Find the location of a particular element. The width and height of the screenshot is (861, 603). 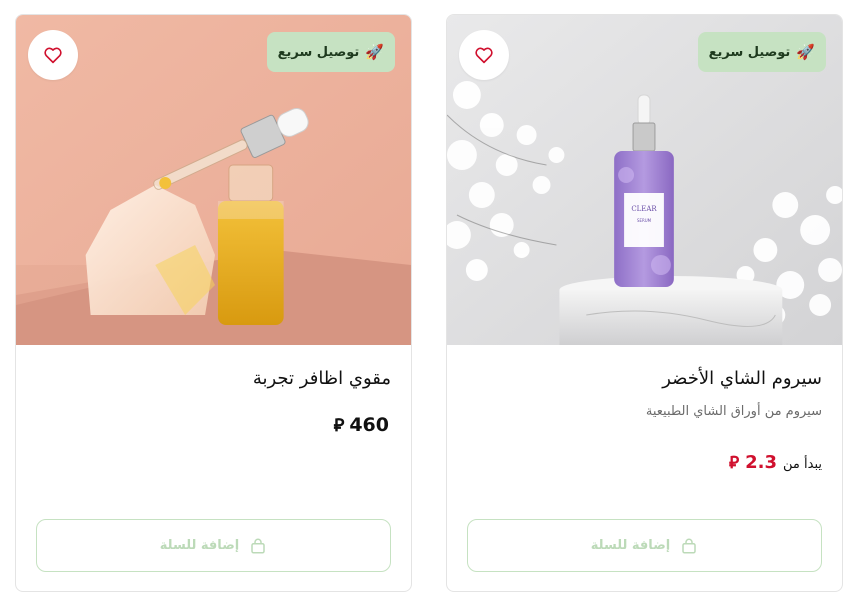

product-price: 460 ⃁ is located at coordinates (361, 424).